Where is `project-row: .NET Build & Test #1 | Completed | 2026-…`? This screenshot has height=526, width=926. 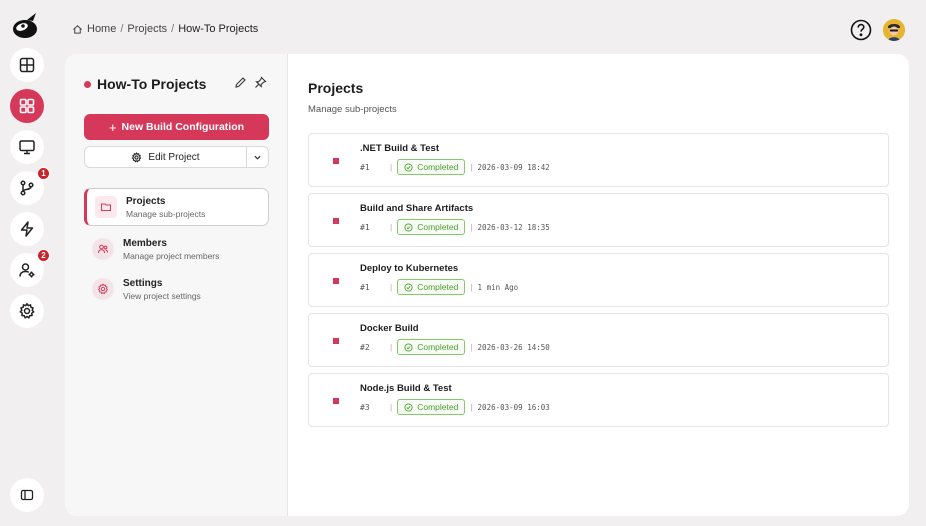 project-row: .NET Build & Test #1 | Completed | 2026-… is located at coordinates (598, 160).